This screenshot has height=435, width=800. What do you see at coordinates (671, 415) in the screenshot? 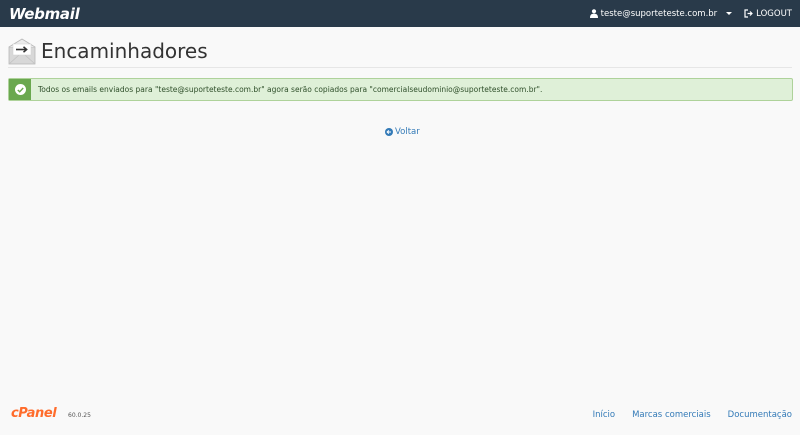
I see `footer-link-trademarks: Marcas comerciais` at bounding box center [671, 415].